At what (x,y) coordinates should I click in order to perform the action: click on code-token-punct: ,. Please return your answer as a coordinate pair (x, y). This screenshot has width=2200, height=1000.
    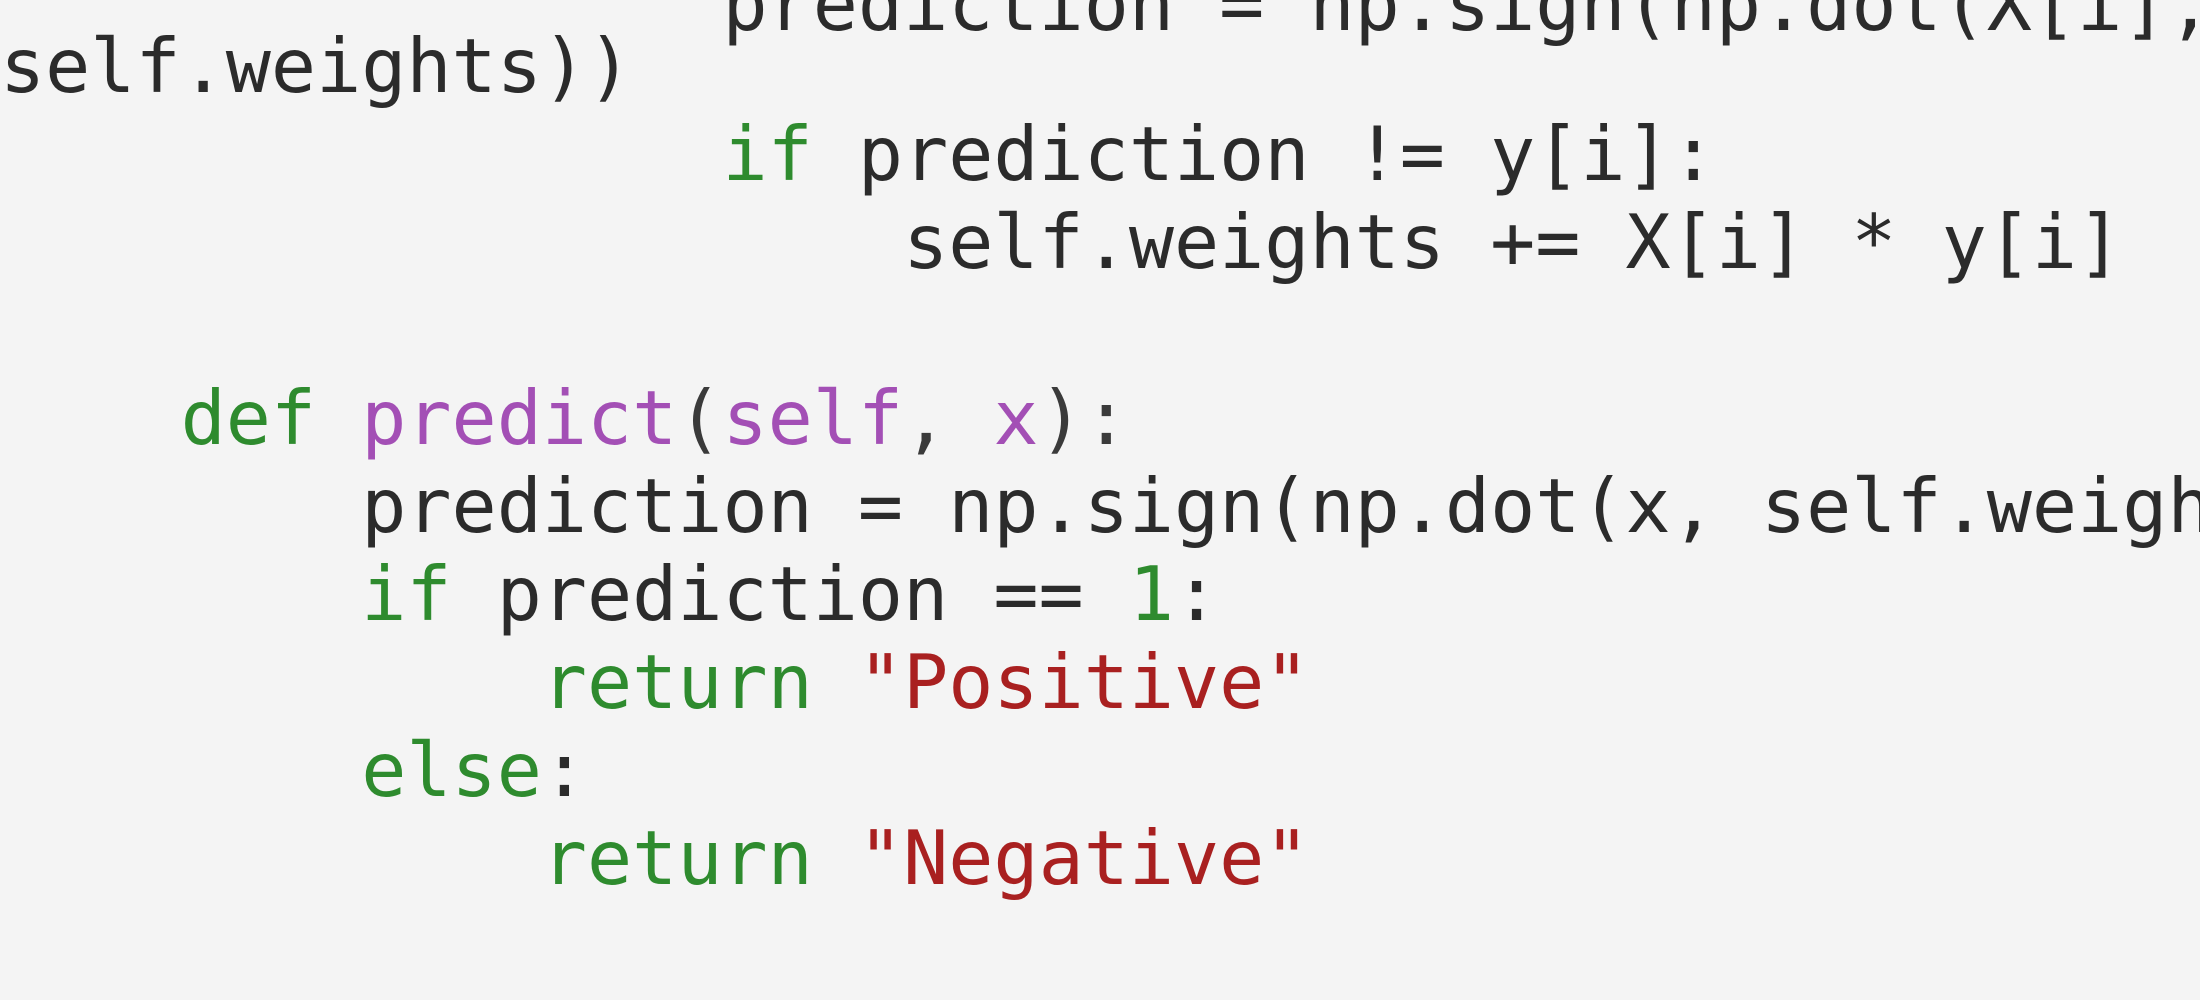
    Looking at the image, I should click on (948, 418).